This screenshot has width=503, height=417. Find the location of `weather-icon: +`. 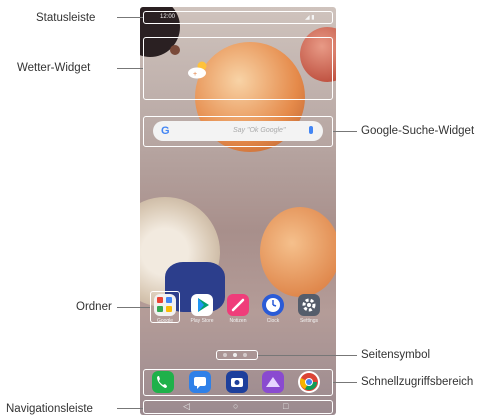

weather-icon: + is located at coordinates (198, 70).